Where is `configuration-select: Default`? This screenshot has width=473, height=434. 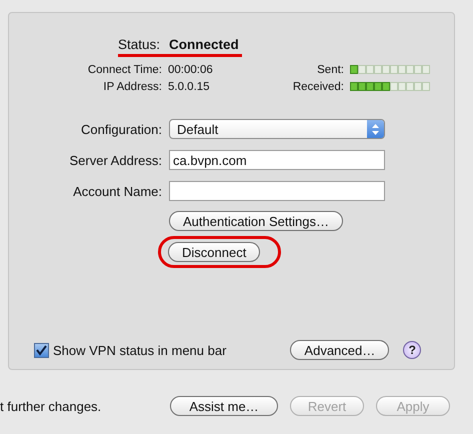
configuration-select: Default is located at coordinates (277, 129).